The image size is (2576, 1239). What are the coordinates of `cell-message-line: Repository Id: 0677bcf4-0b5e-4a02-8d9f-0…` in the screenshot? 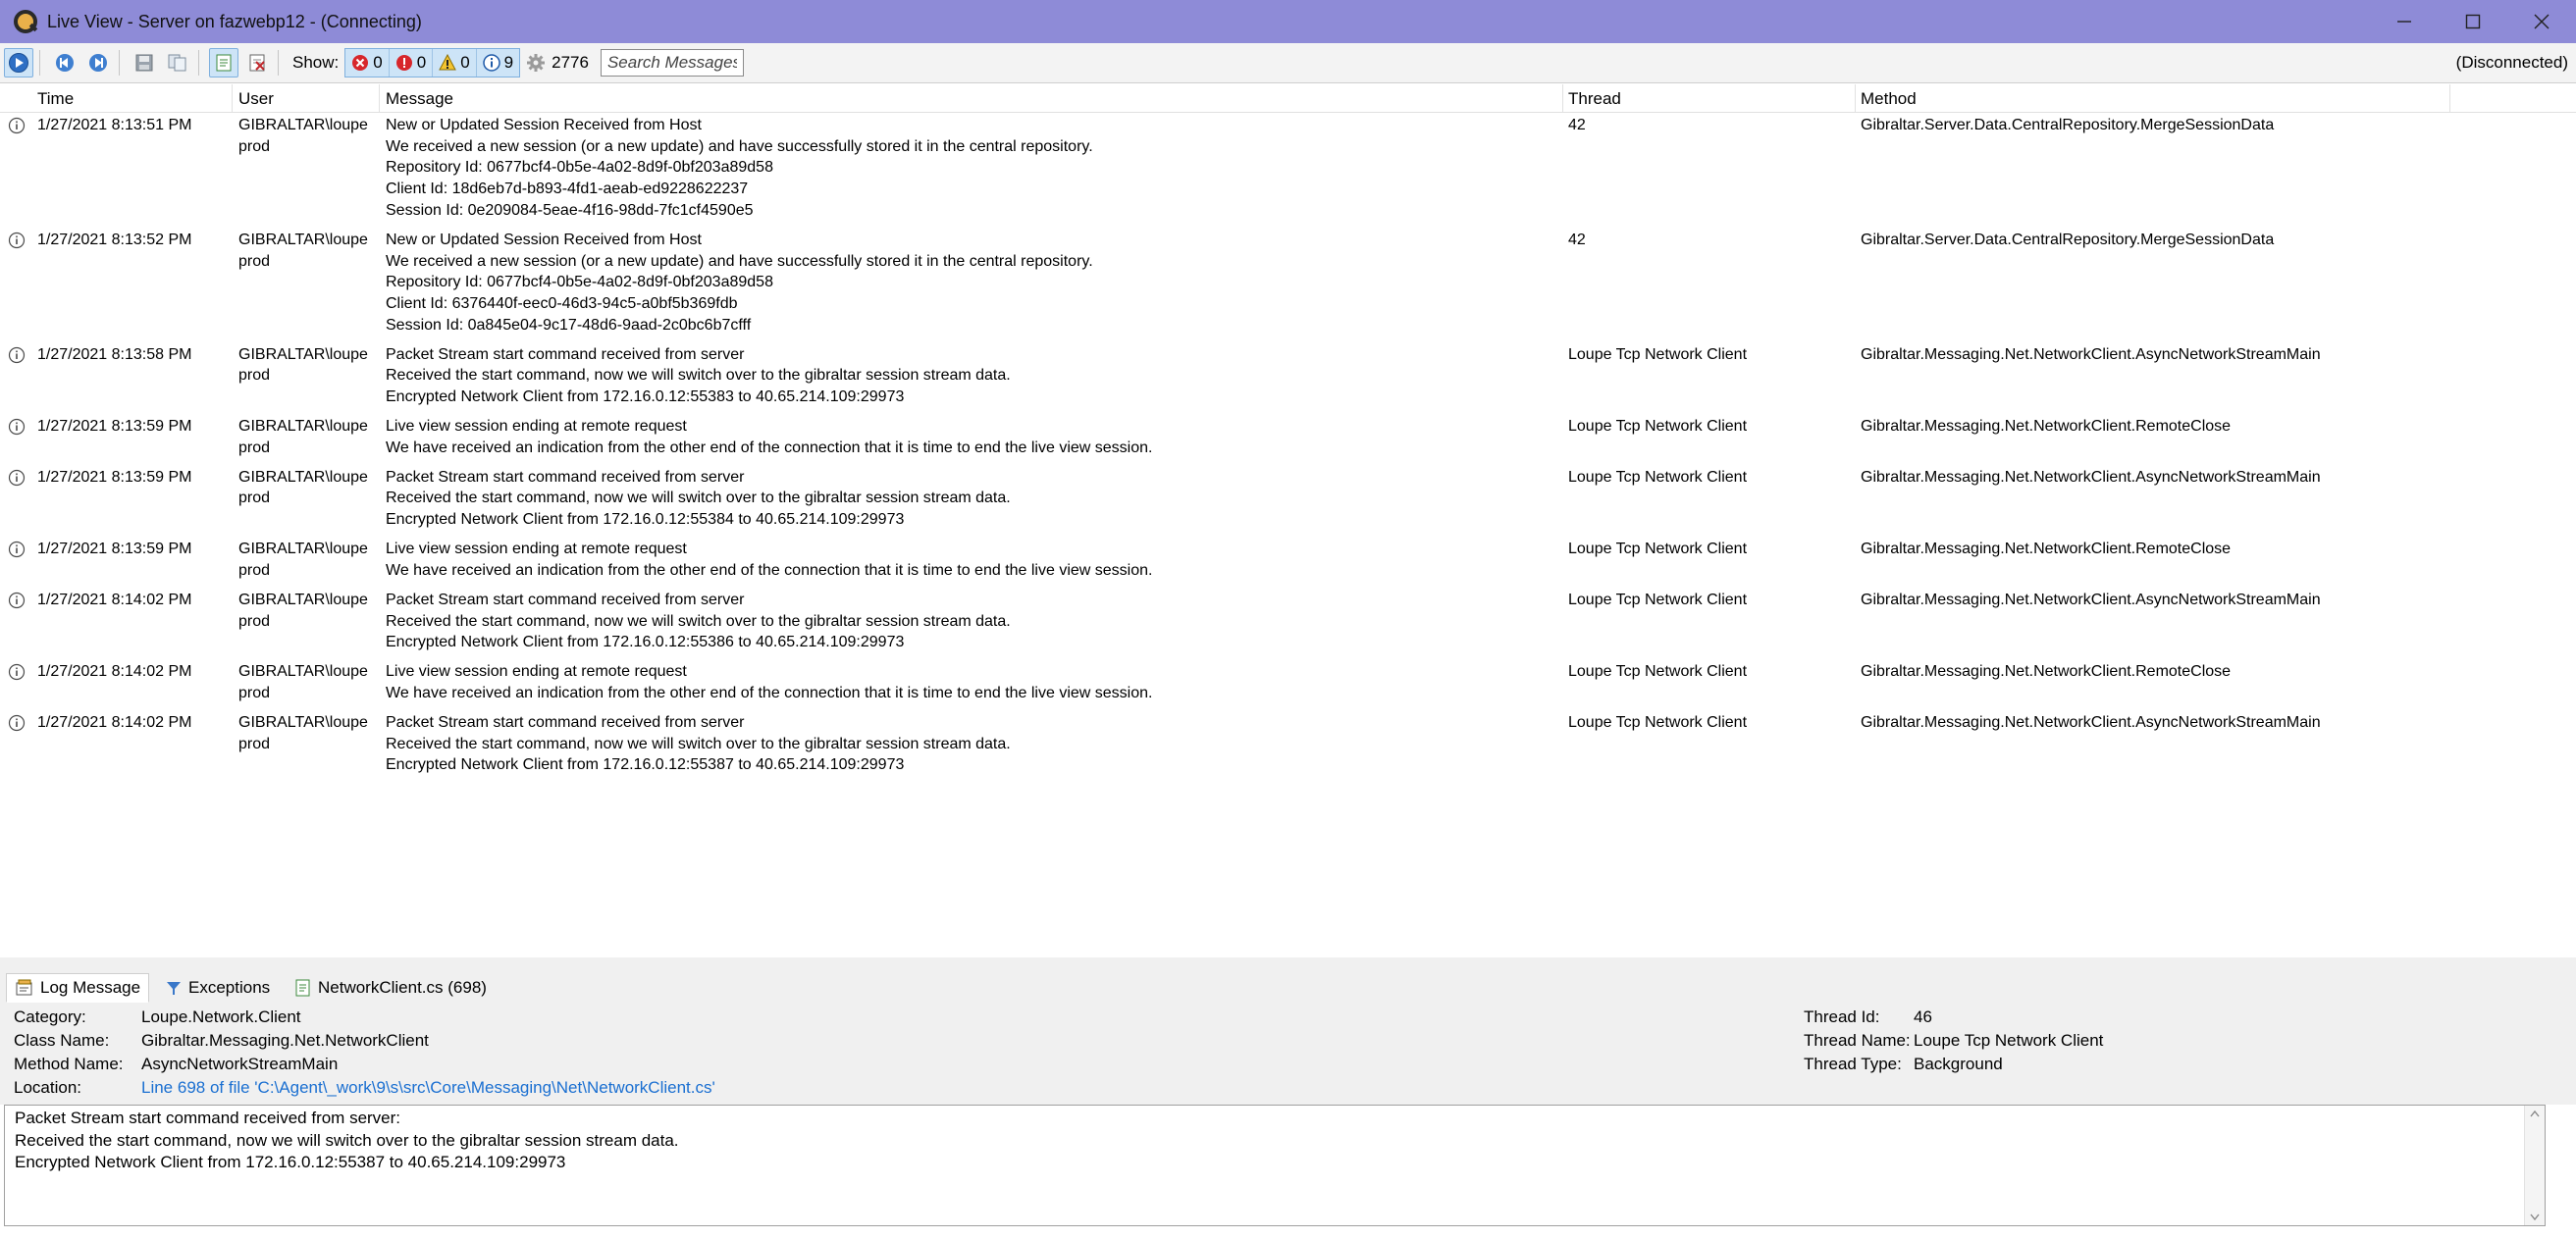 It's located at (579, 168).